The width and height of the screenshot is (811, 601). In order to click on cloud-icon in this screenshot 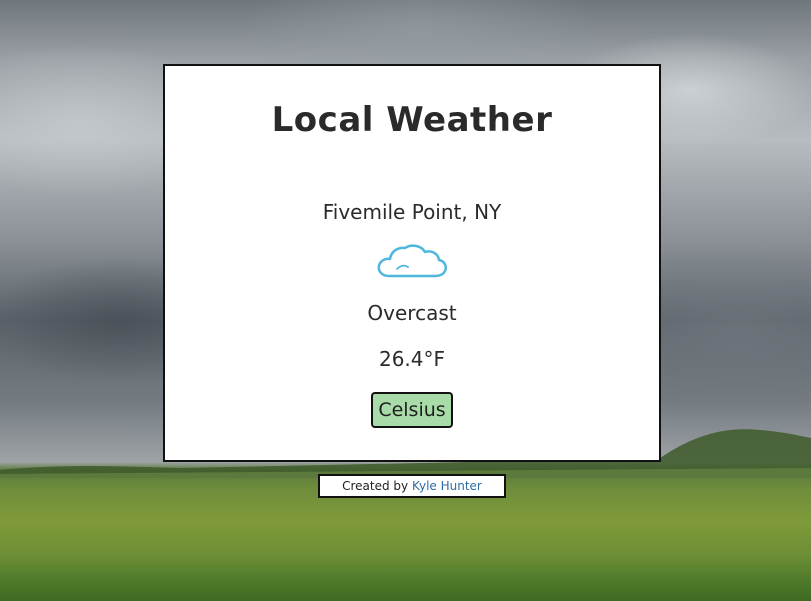, I will do `click(412, 262)`.